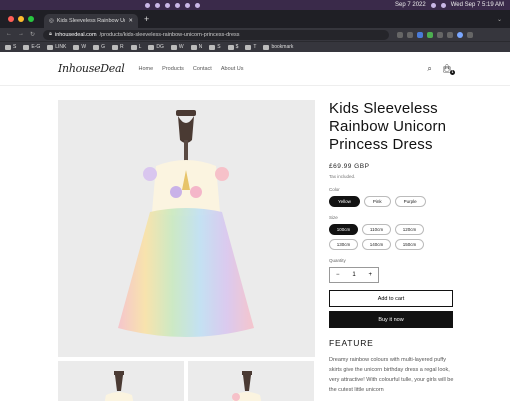 Image resolution: width=510 pixels, height=401 pixels. What do you see at coordinates (91, 68) in the screenshot?
I see `store-logo: InhouseDeal` at bounding box center [91, 68].